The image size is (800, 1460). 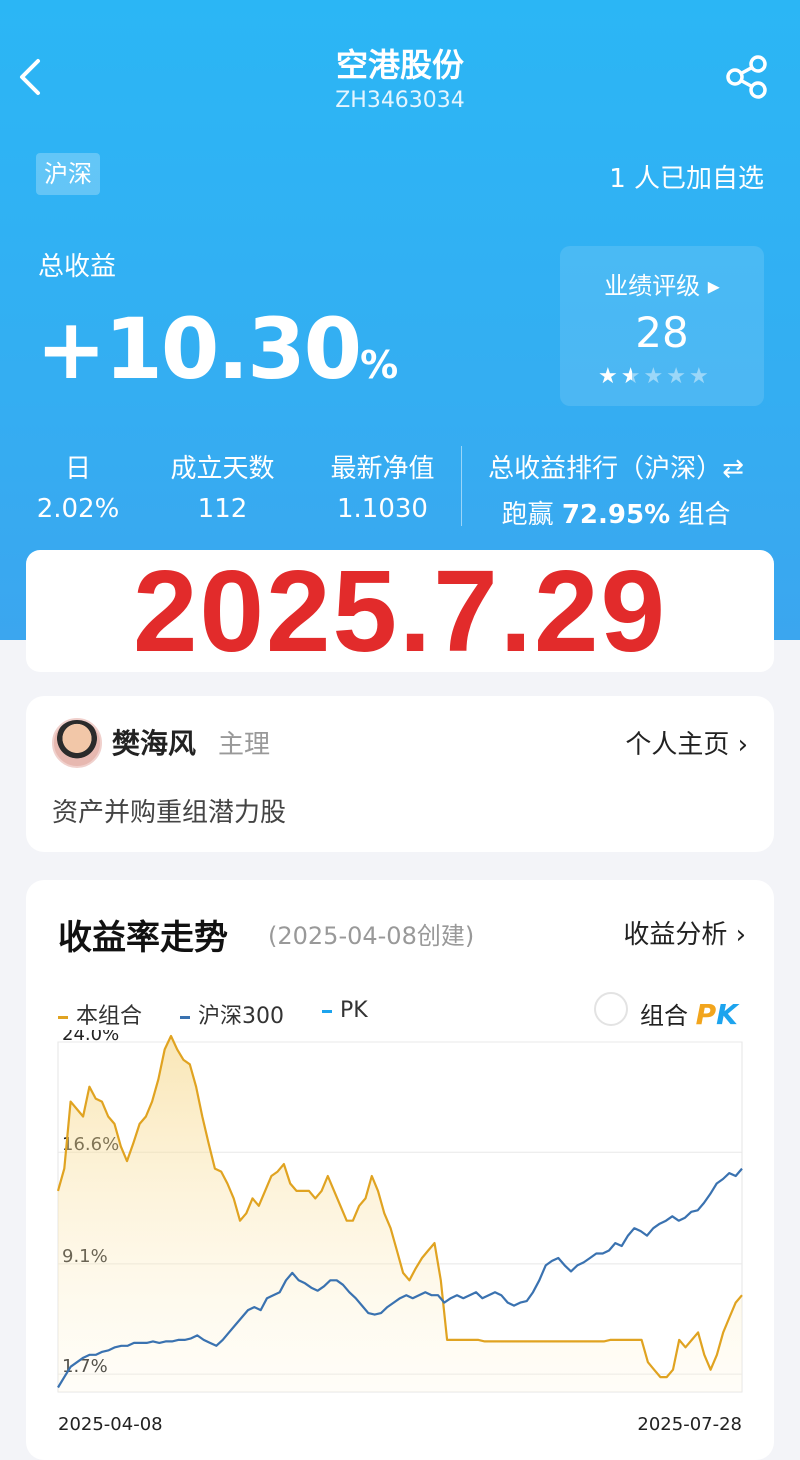 I want to click on total-return-number: +10.30, so click(x=199, y=349).